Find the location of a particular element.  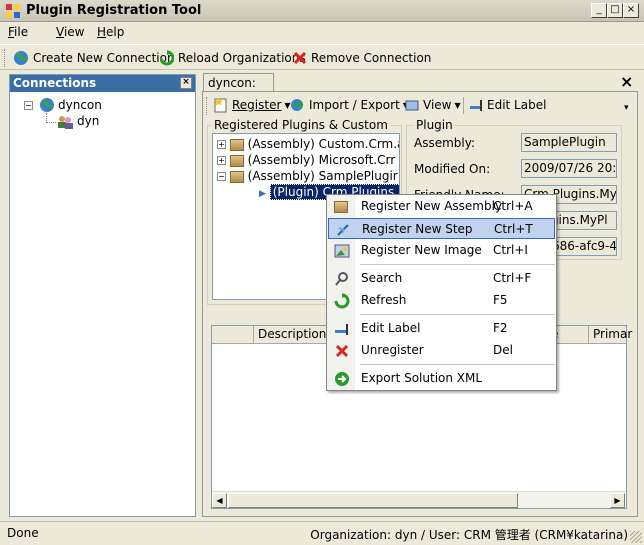

search-icon is located at coordinates (341, 279).